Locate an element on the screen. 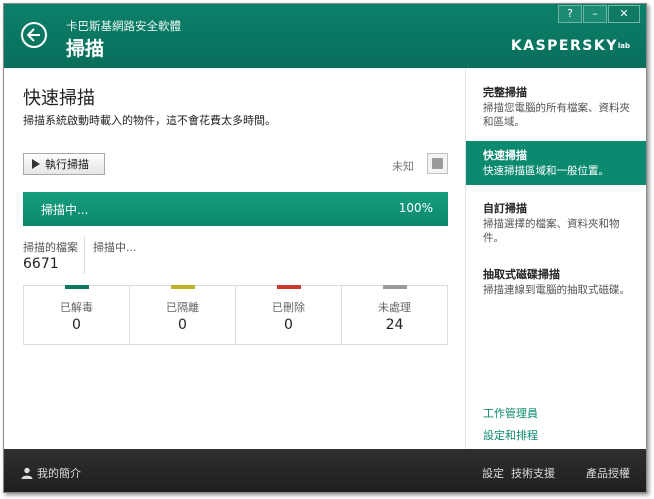 This screenshot has width=654, height=499. play-icon is located at coordinates (36, 164).